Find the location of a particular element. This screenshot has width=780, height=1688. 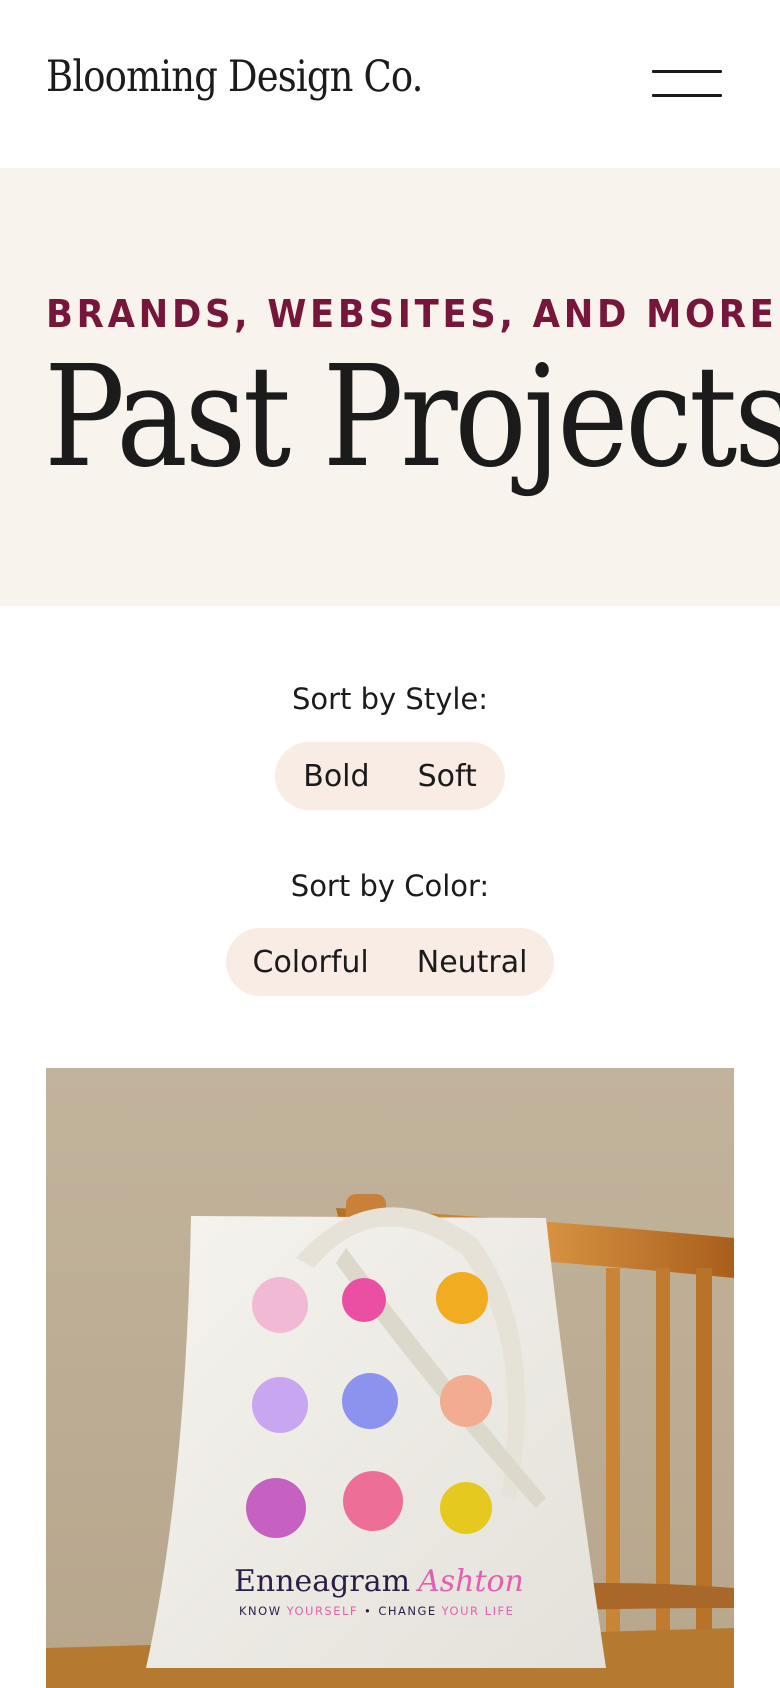

style-filter-group: Bold Soft is located at coordinates (390, 776).